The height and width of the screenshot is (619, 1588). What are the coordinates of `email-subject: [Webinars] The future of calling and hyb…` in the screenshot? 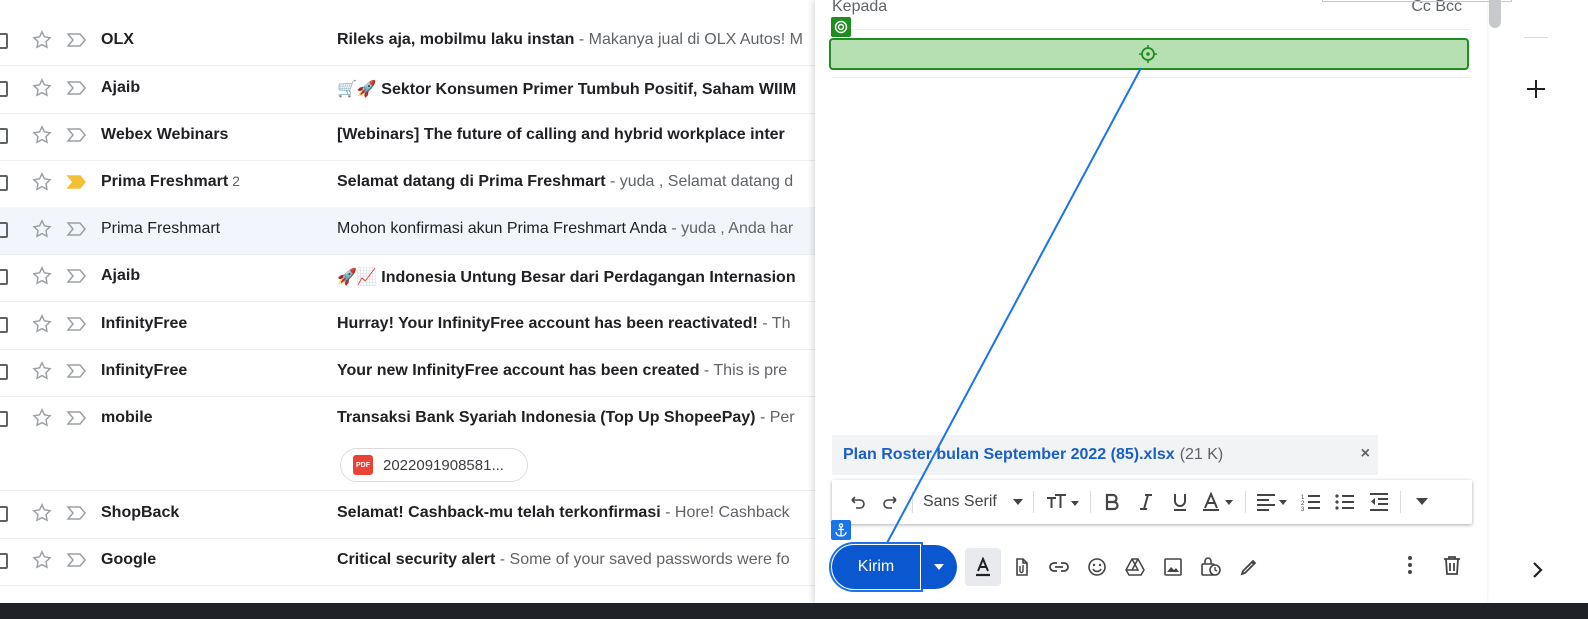 It's located at (561, 134).